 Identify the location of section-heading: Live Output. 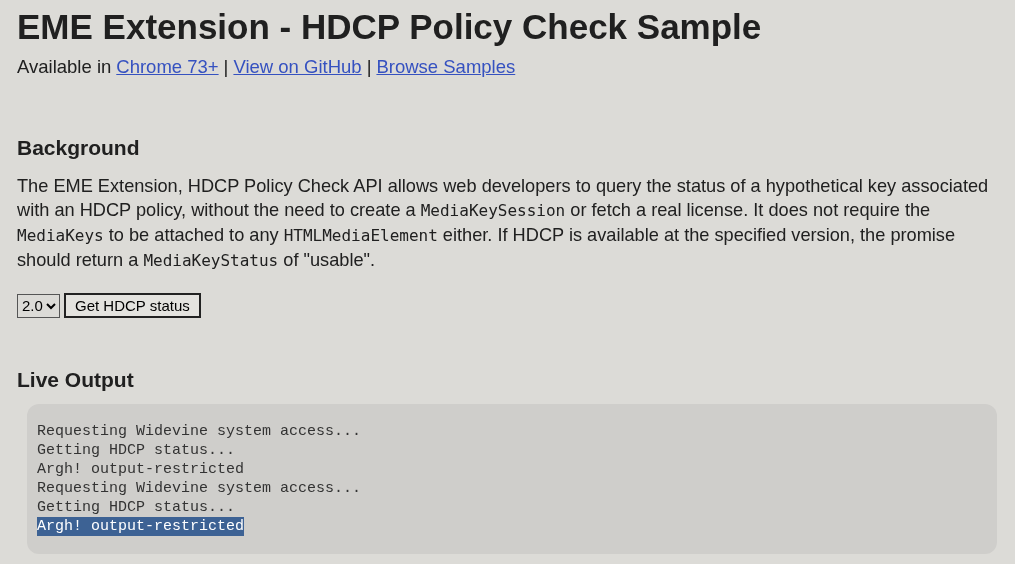
(76, 380).